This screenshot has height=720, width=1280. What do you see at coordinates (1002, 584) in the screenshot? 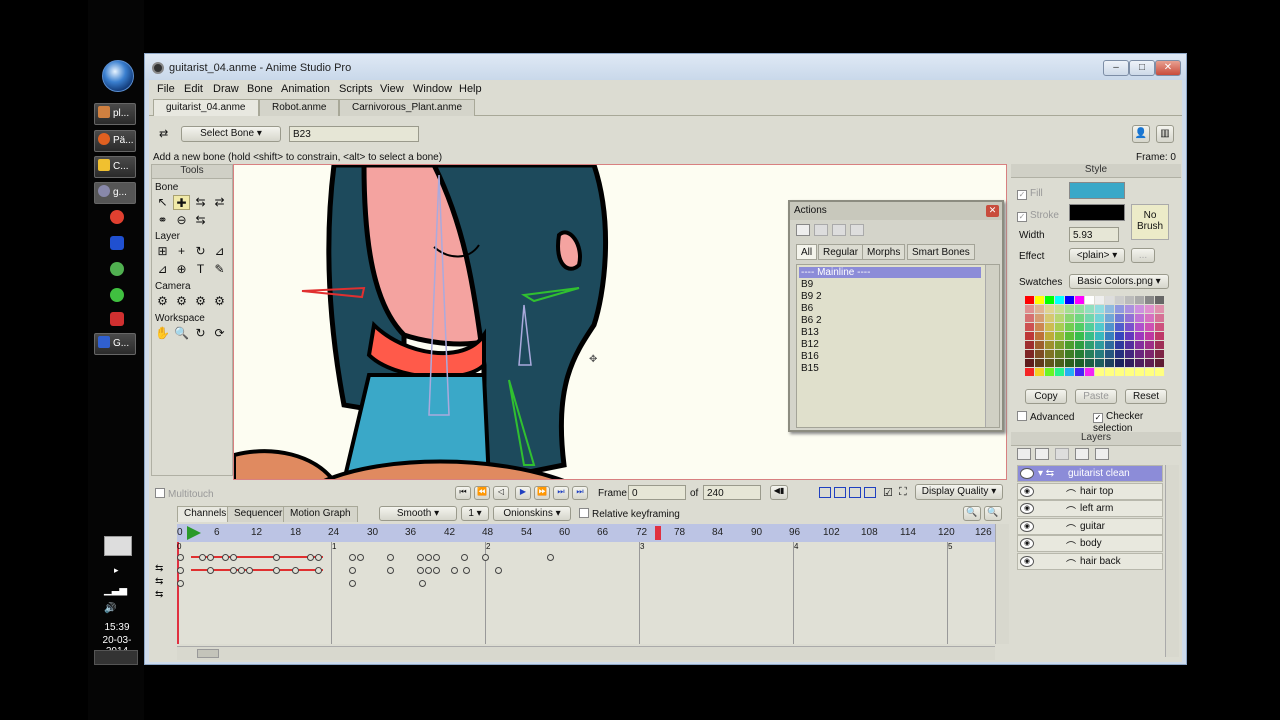
I see `timeline-v-scrollbar` at bounding box center [1002, 584].